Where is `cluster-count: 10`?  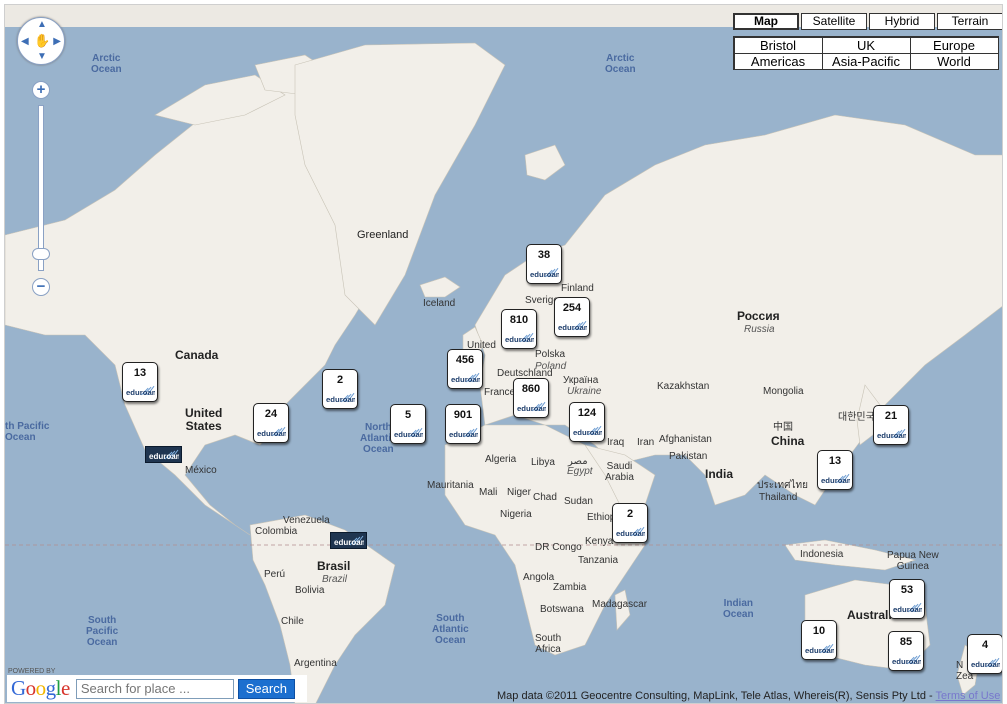 cluster-count: 10 is located at coordinates (819, 631).